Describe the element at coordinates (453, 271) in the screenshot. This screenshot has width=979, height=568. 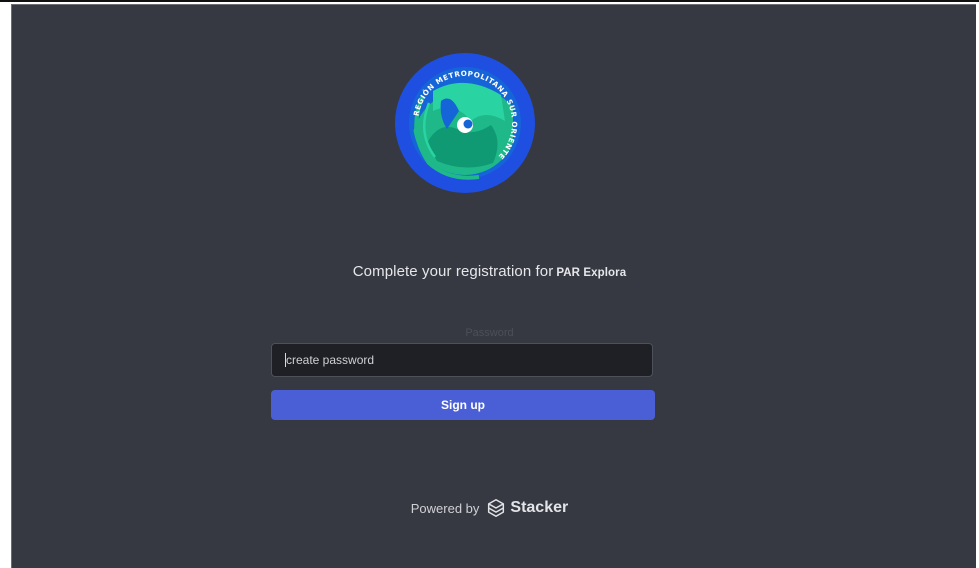
I see `registration-prompt: Complete your registration for` at that location.